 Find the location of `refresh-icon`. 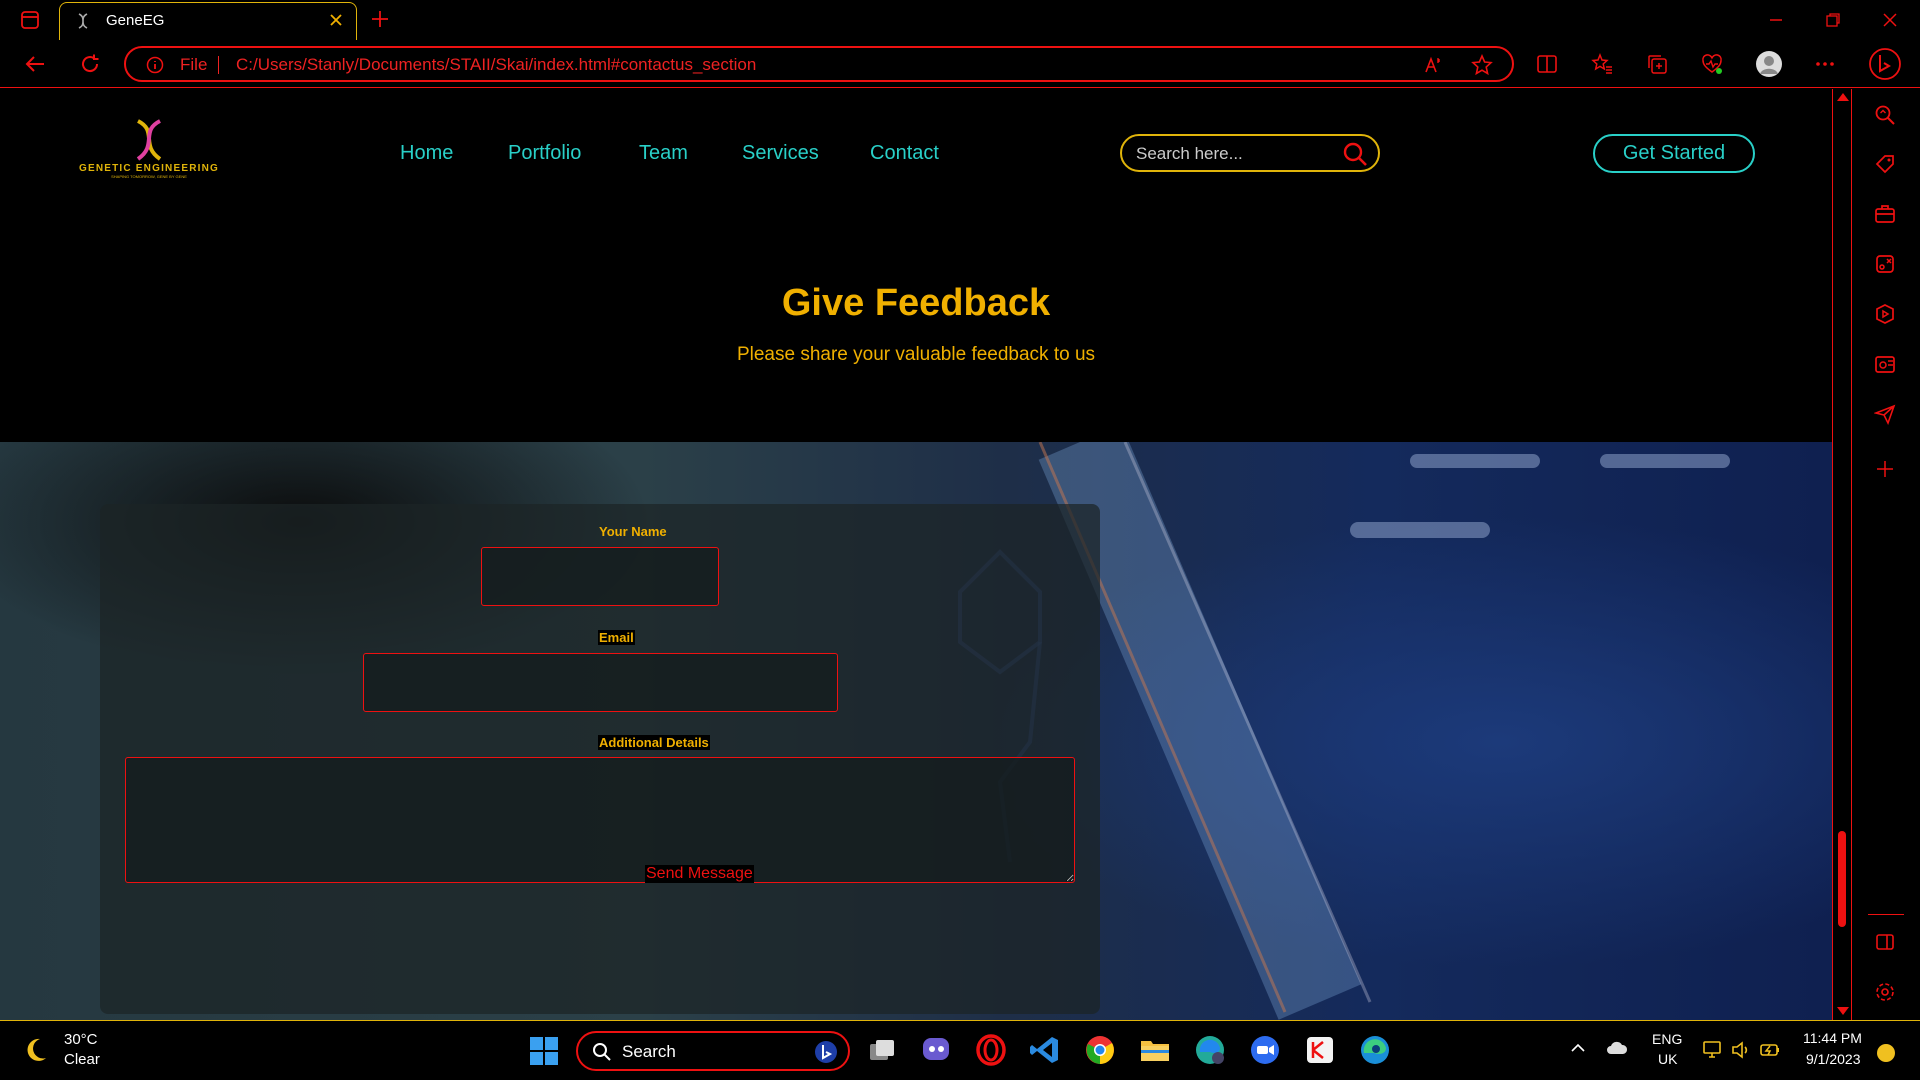

refresh-icon is located at coordinates (90, 64).